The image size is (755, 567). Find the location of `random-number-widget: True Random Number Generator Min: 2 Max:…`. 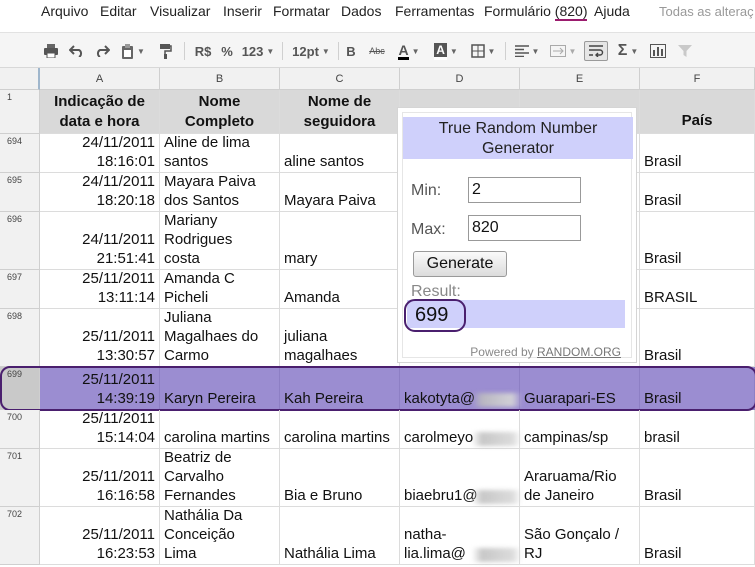

random-number-widget: True Random Number Generator Min: 2 Max:… is located at coordinates (517, 235).